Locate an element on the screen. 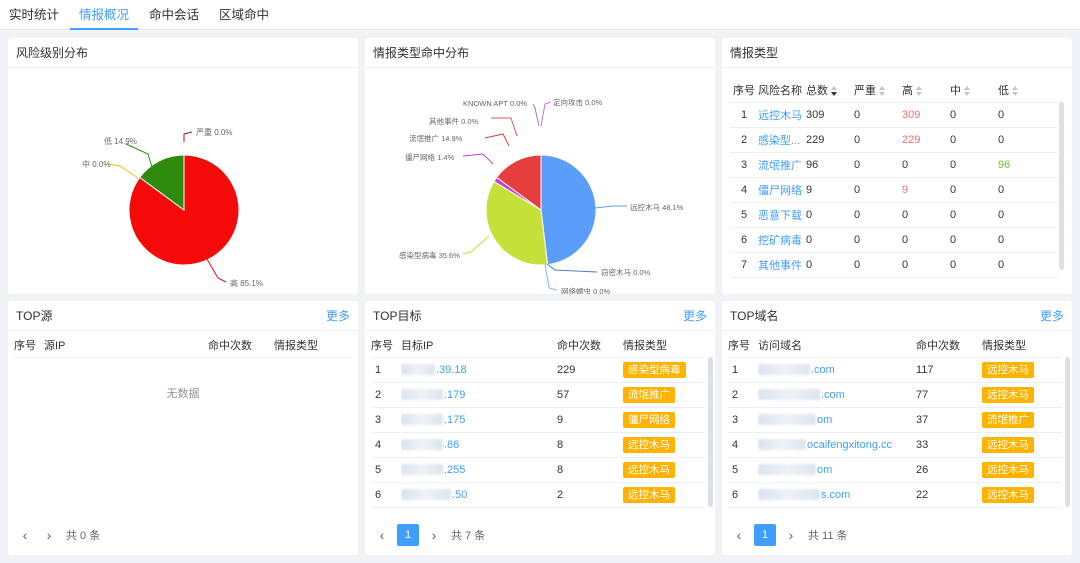 The image size is (1080, 563). pagination: ‹ 1 › 共 7 条 is located at coordinates (429, 535).